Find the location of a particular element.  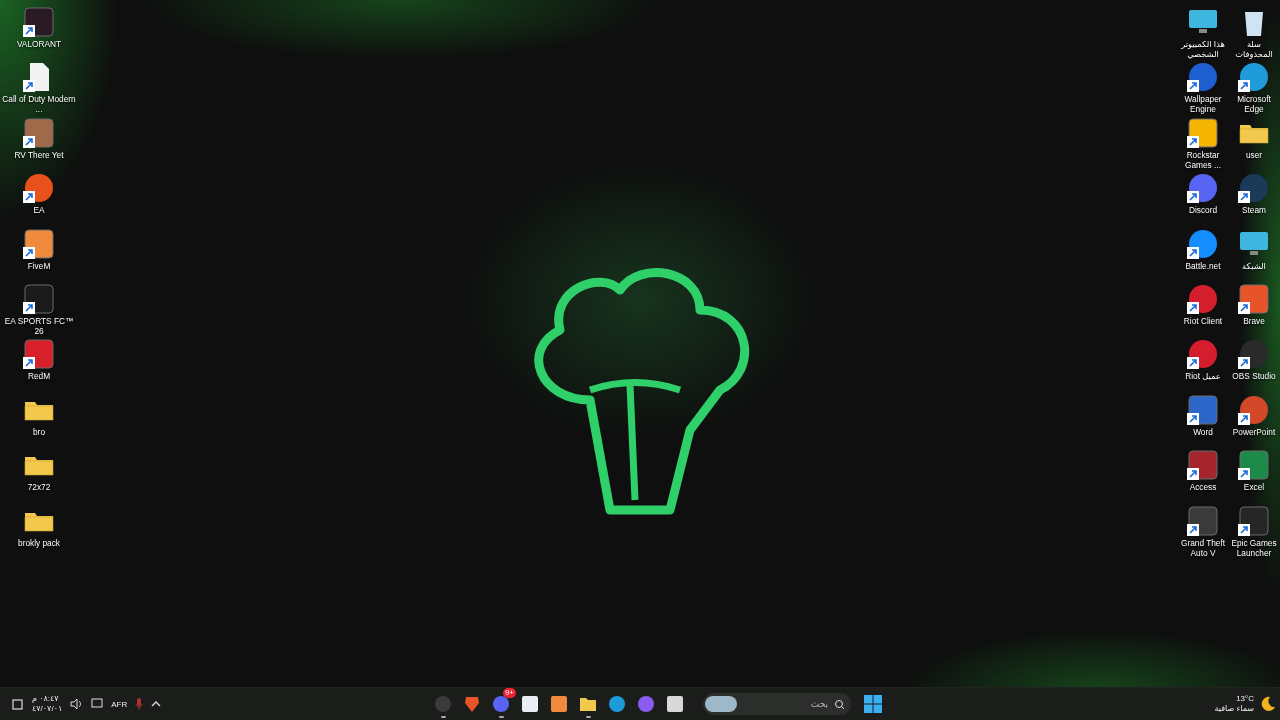

desktop-icon: Excel is located at coordinates (1254, 475).